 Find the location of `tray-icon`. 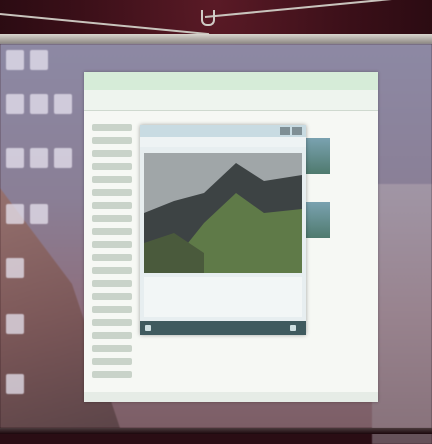

tray-icon is located at coordinates (293, 328).